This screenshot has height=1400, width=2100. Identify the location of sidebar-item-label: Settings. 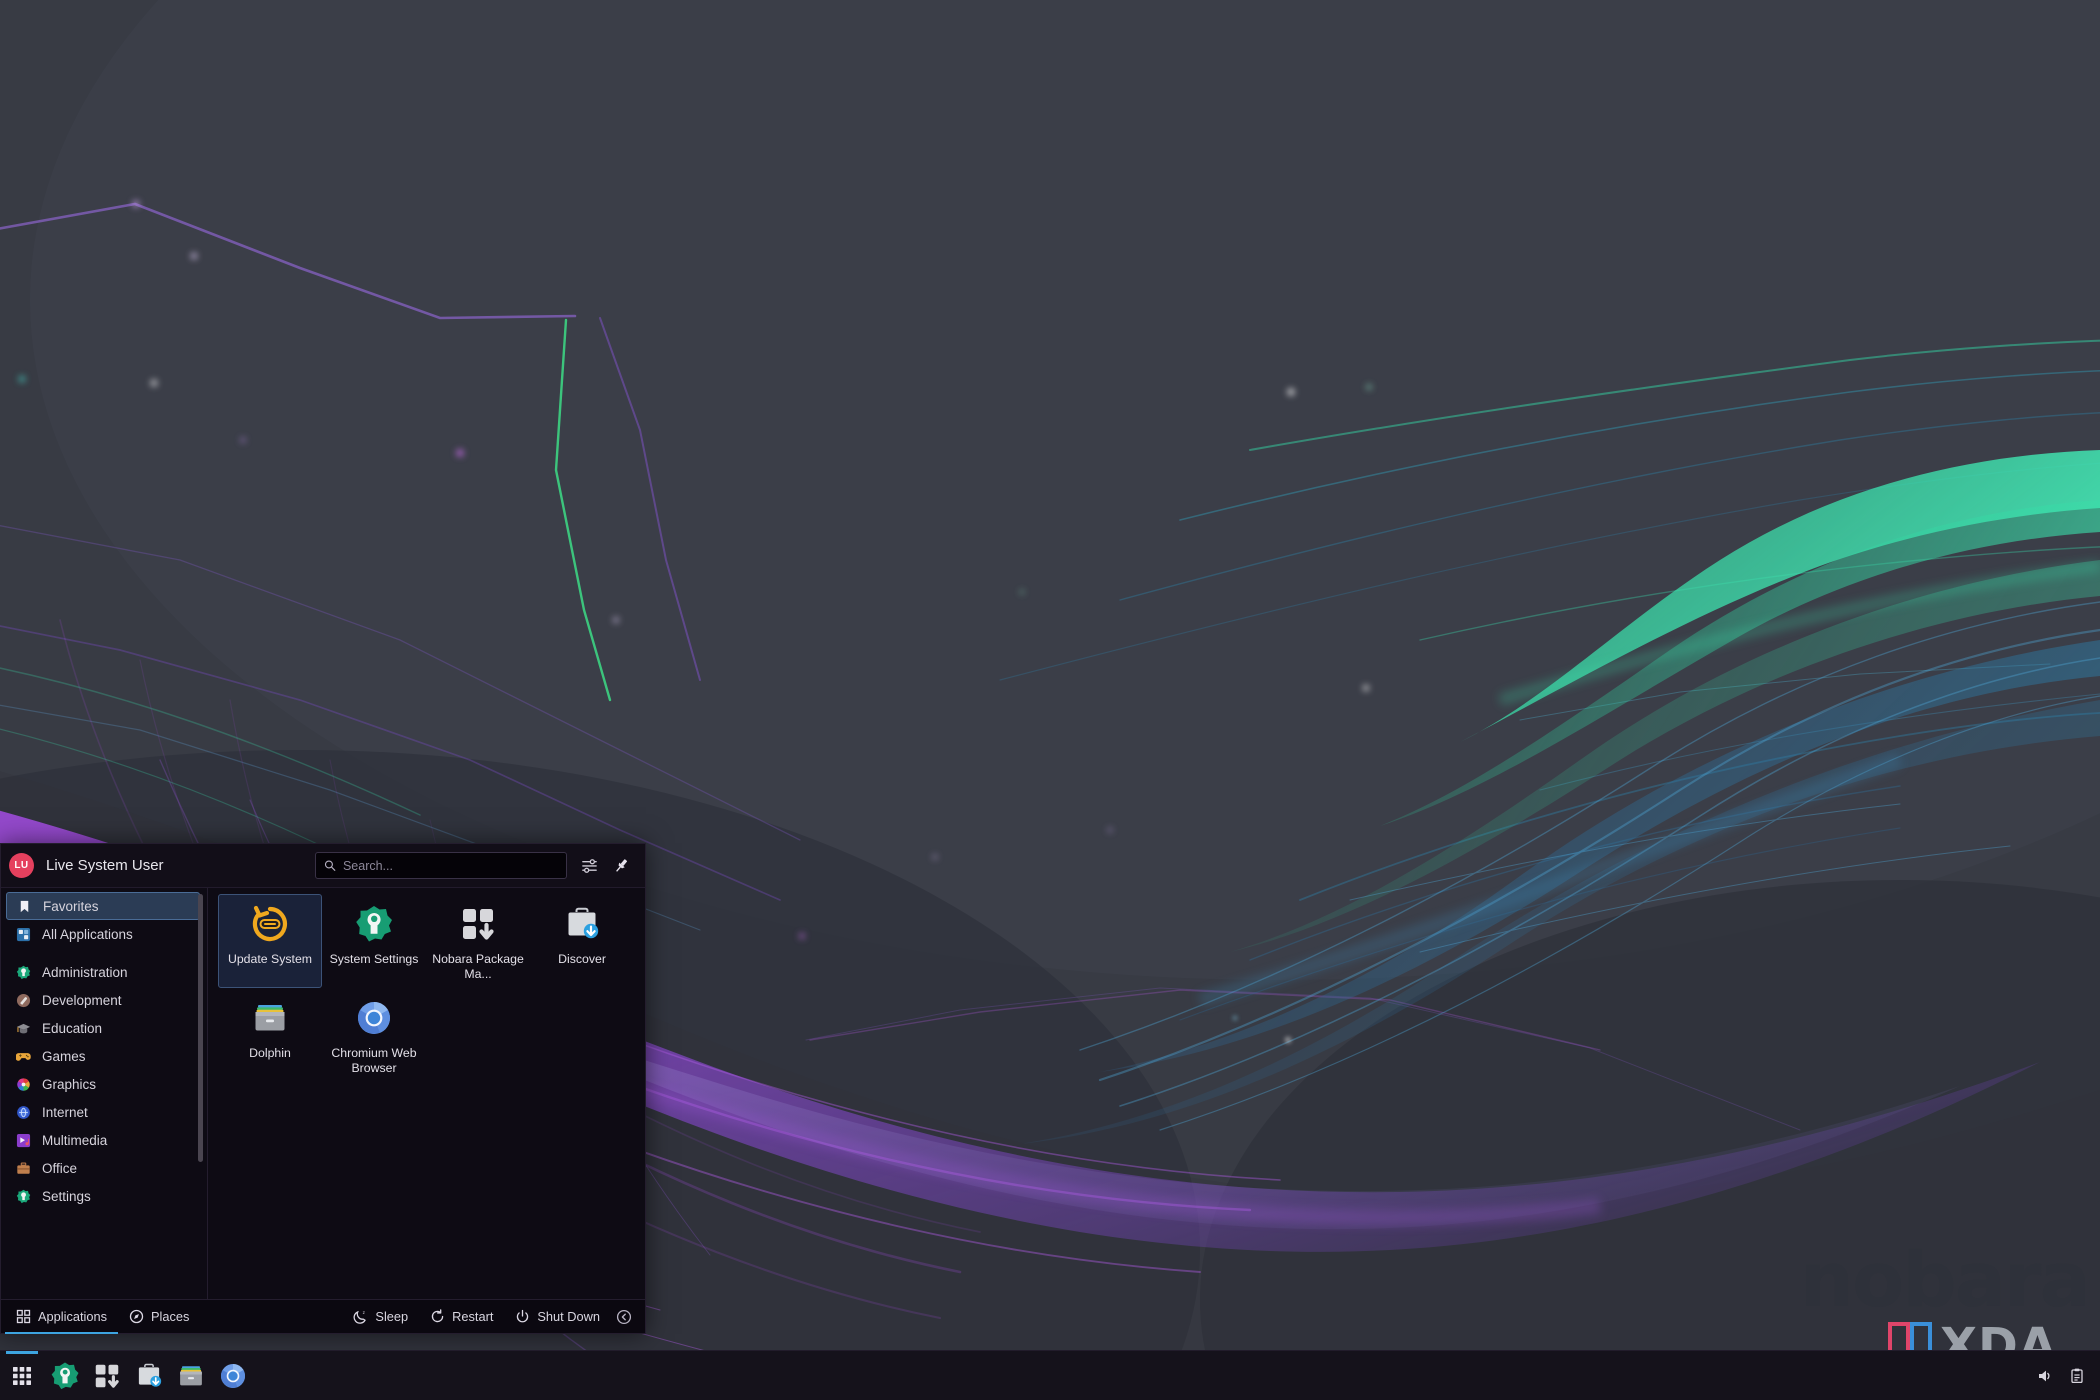
(66, 1196).